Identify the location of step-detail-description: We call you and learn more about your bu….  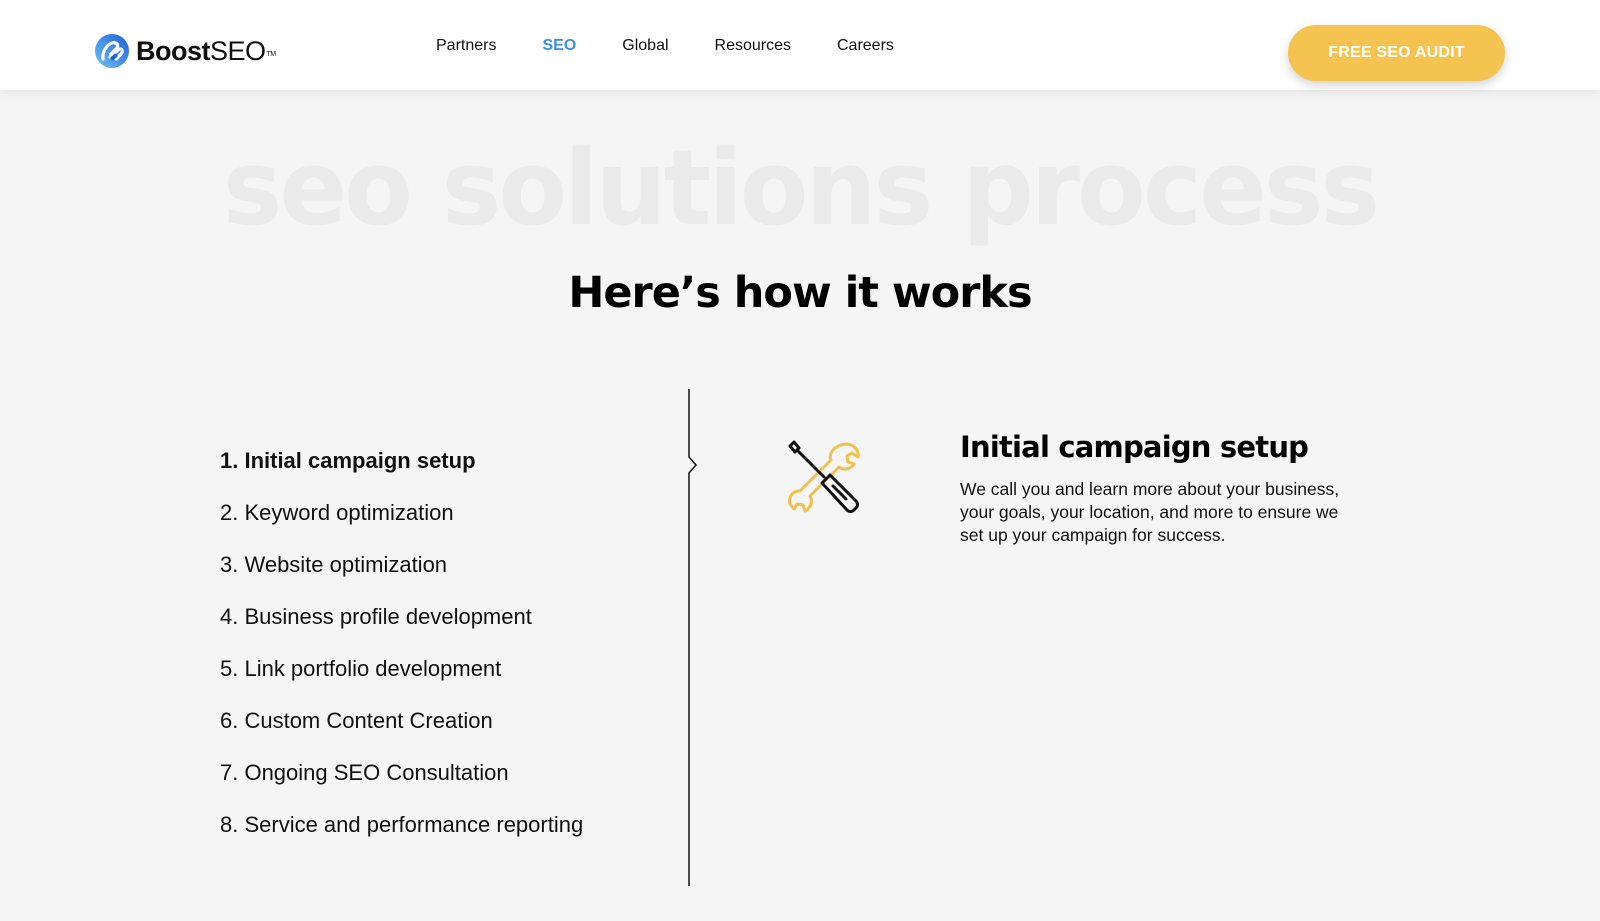
(1150, 512).